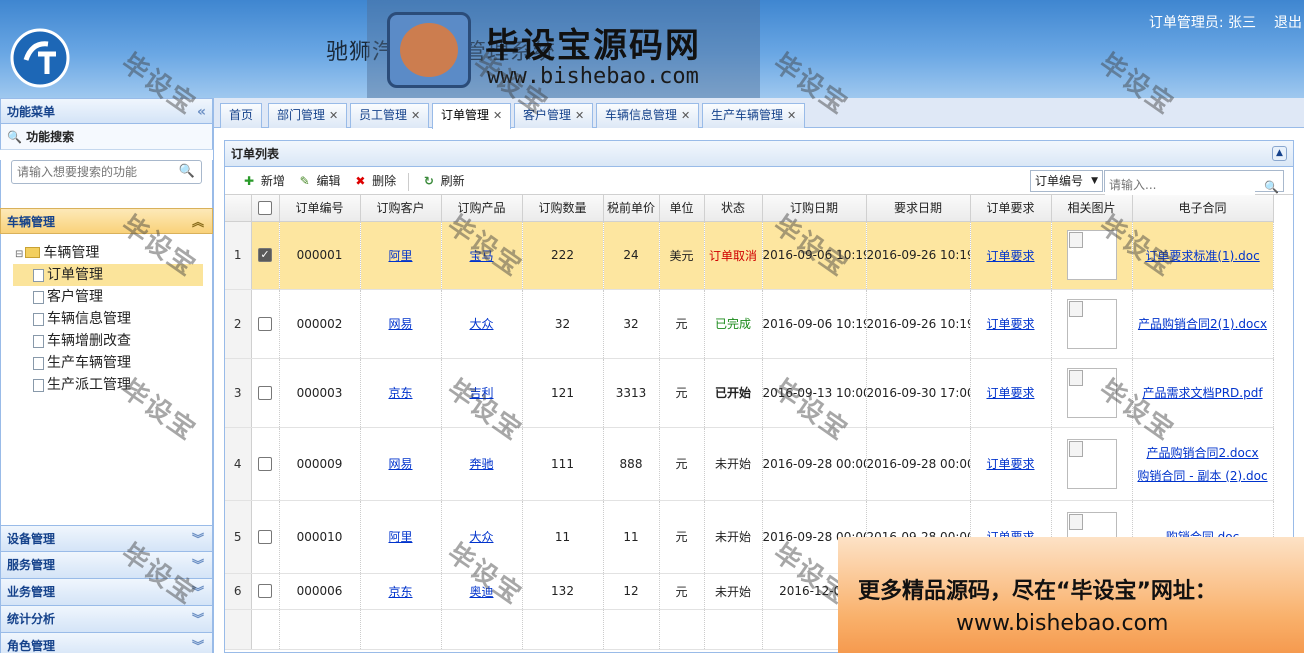  I want to click on chevron-up-icon: ︽, so click(198, 222).